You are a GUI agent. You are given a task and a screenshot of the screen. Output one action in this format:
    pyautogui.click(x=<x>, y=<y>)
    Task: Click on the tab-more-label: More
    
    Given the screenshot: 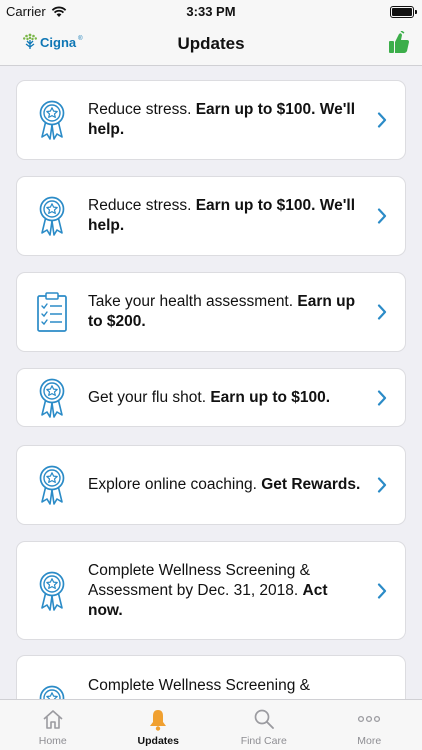 What is the action you would take?
    pyautogui.click(x=369, y=741)
    